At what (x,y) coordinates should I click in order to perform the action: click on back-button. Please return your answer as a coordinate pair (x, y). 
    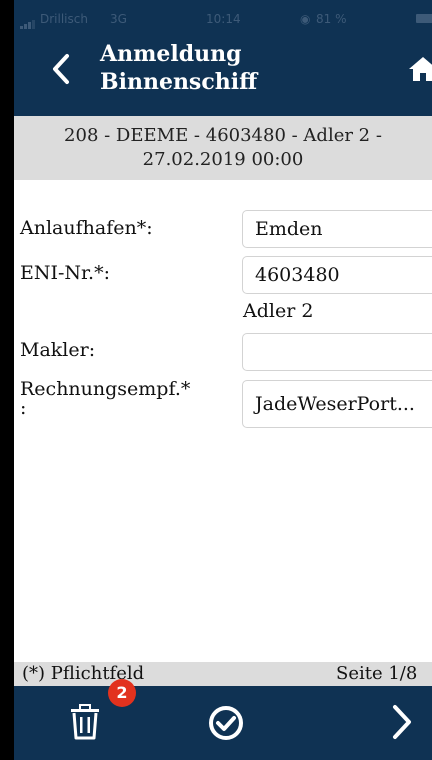
    Looking at the image, I should click on (61, 68).